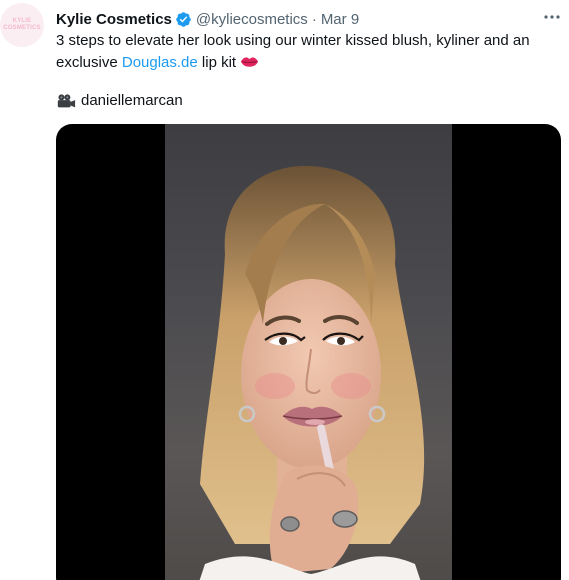  I want to click on author-handle: @kyliecosmetics, so click(252, 19).